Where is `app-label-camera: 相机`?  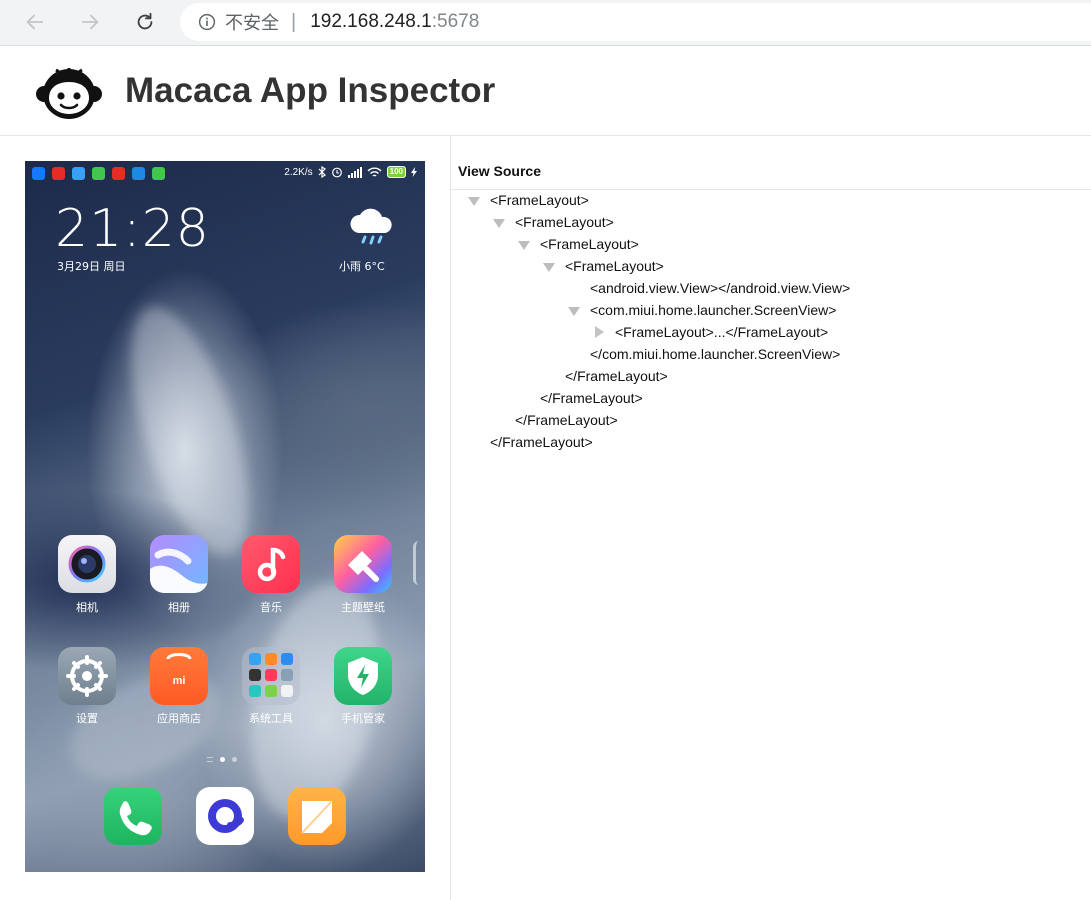 app-label-camera: 相机 is located at coordinates (87, 607).